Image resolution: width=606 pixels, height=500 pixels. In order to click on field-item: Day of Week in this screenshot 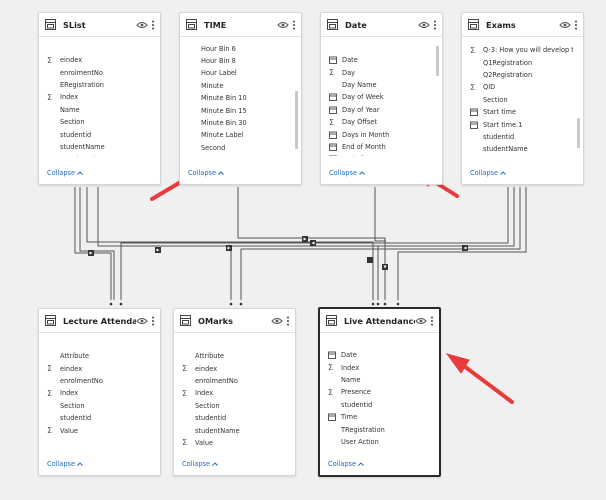, I will do `click(376, 97)`.